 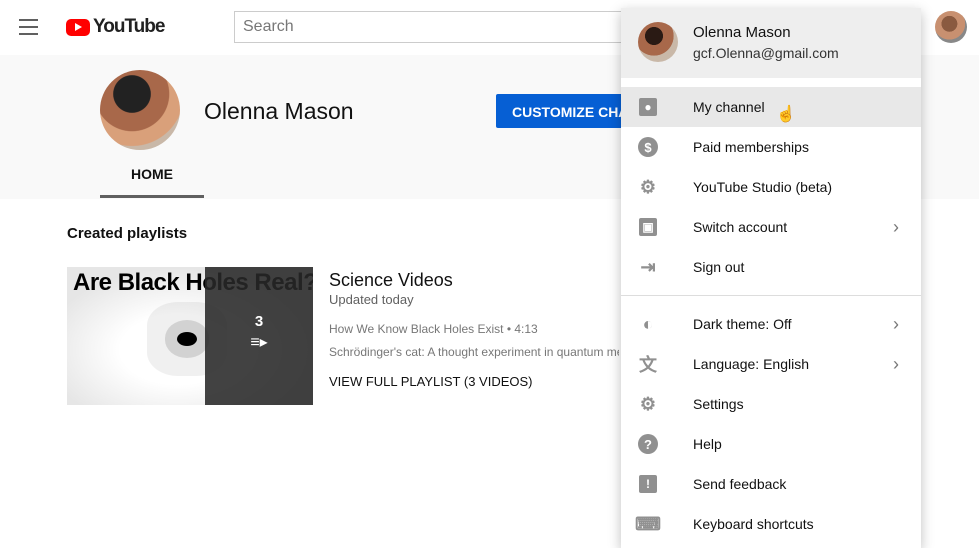 I want to click on menu-item-youtube-studio: ⚙ YouTube Studio (beta), so click(x=771, y=187).